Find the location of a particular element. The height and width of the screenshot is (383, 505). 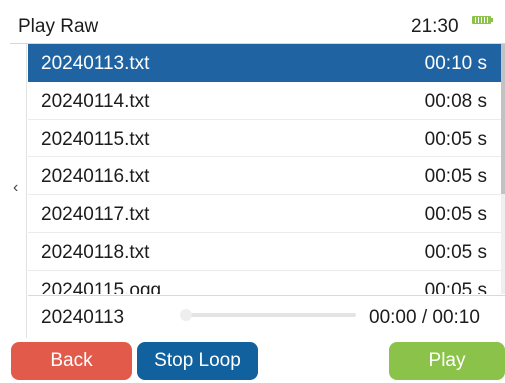

time-readout: 00:00 / 00:10 is located at coordinates (424, 317).